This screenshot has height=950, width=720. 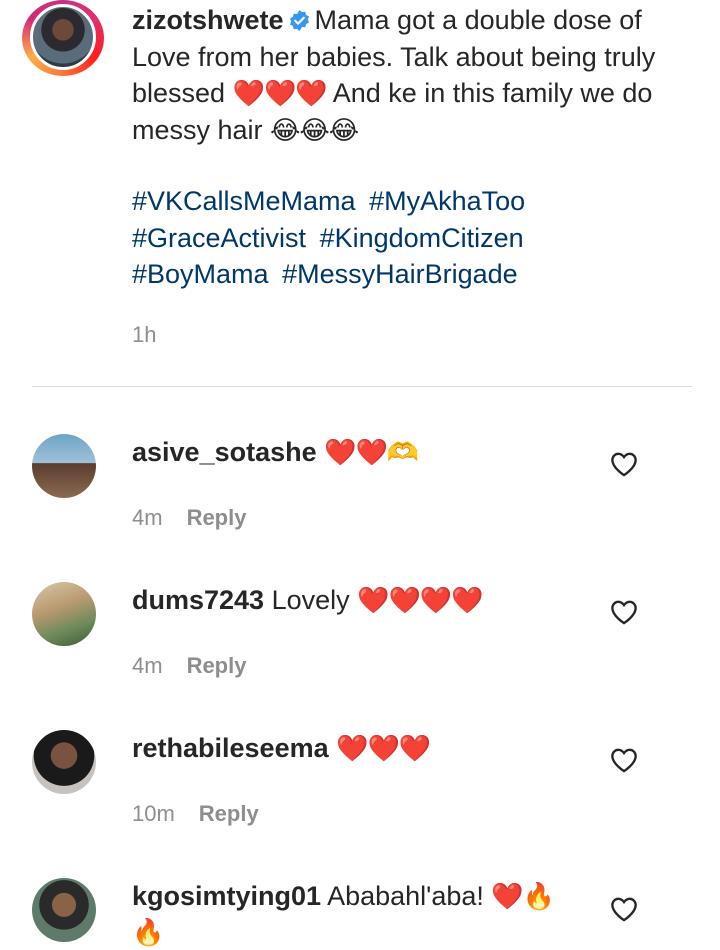 I want to click on comment-text: Ababahl'aba!, so click(x=405, y=896).